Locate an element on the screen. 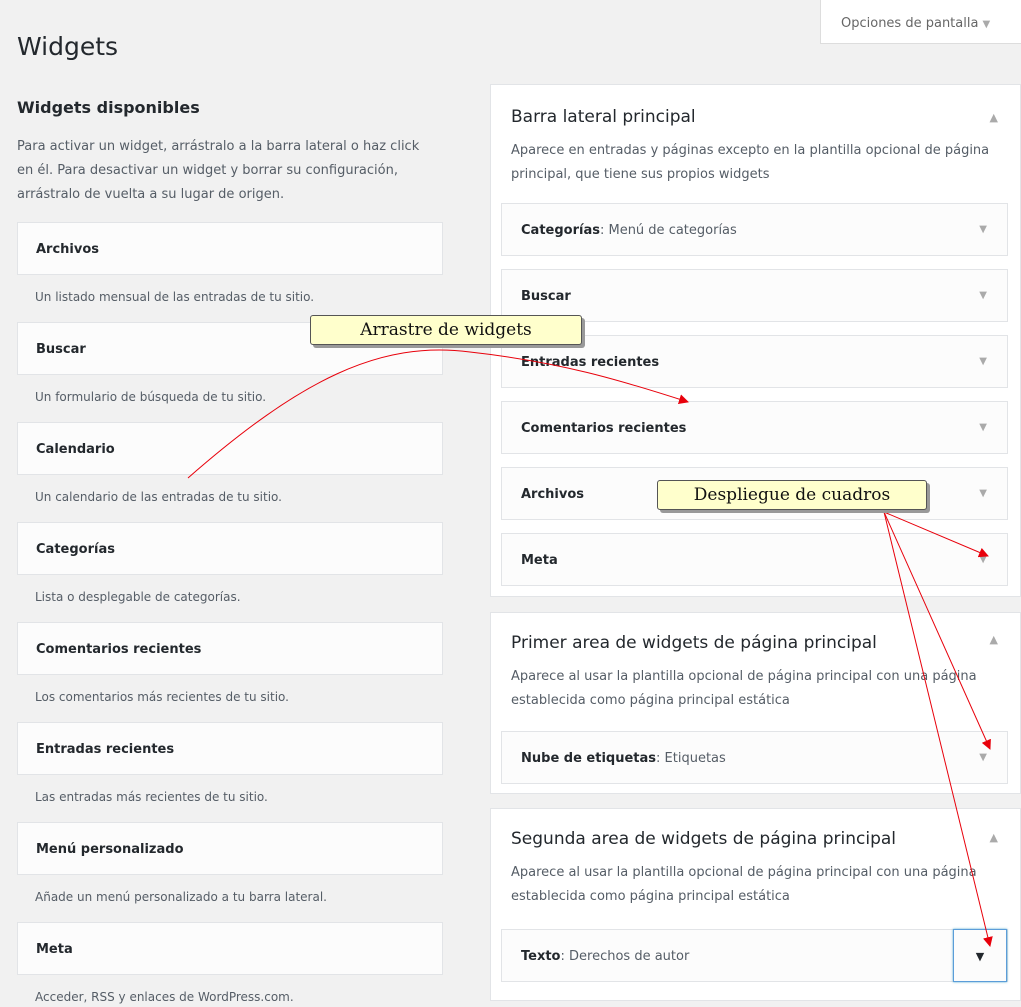 The height and width of the screenshot is (1007, 1021). annotation-expand-boxes: Despliegue de cuadros is located at coordinates (792, 495).